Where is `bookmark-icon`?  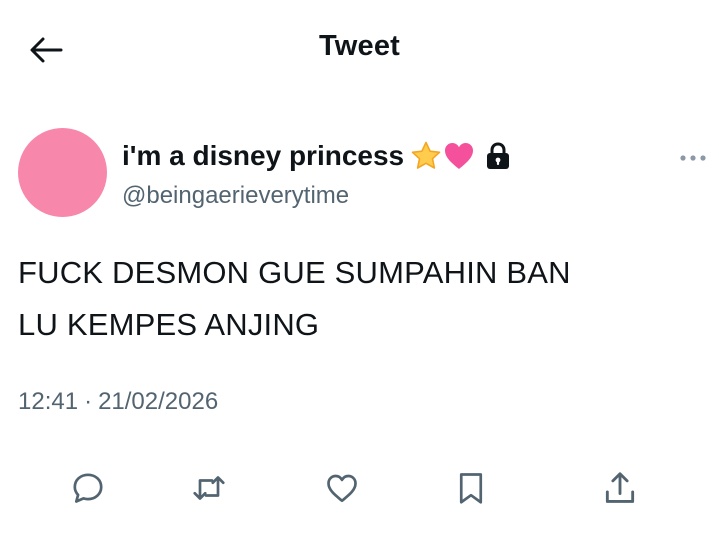 bookmark-icon is located at coordinates (471, 488).